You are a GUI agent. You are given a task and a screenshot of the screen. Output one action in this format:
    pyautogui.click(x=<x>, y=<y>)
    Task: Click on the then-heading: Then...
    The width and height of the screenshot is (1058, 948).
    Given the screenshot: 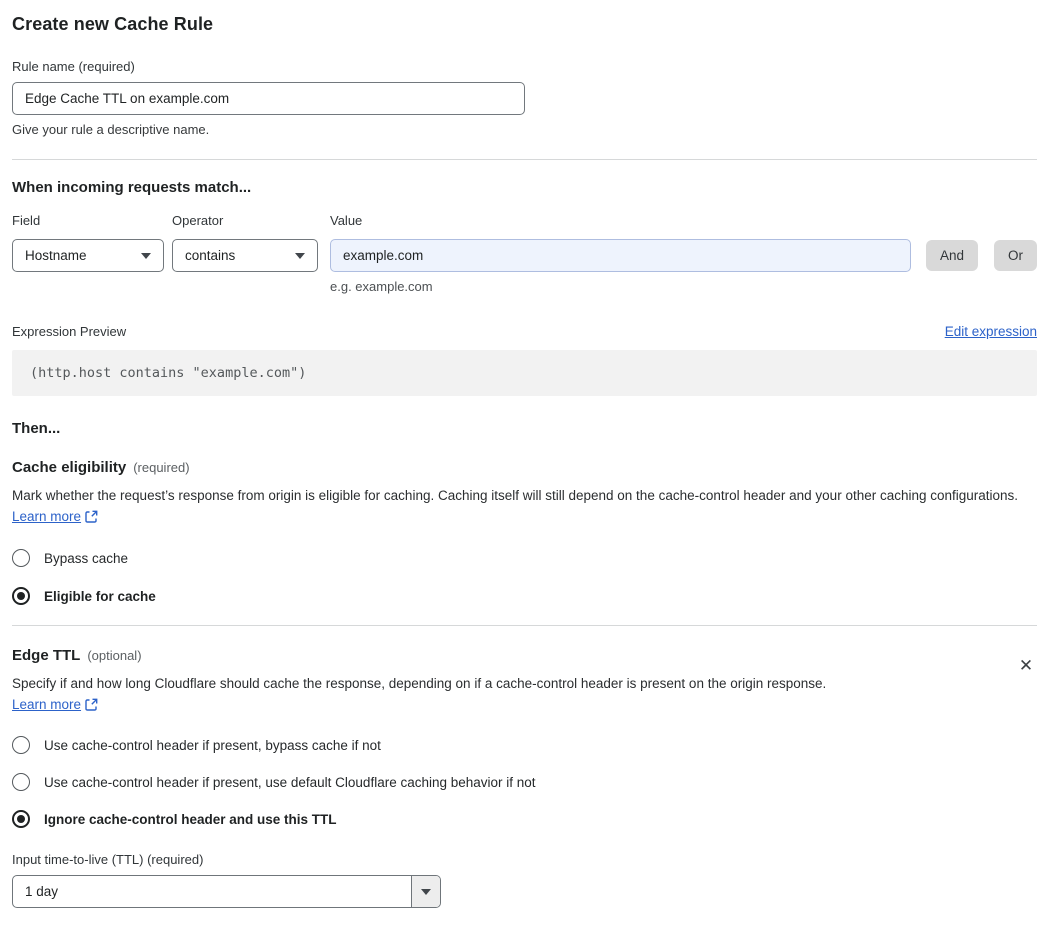 What is the action you would take?
    pyautogui.click(x=36, y=428)
    